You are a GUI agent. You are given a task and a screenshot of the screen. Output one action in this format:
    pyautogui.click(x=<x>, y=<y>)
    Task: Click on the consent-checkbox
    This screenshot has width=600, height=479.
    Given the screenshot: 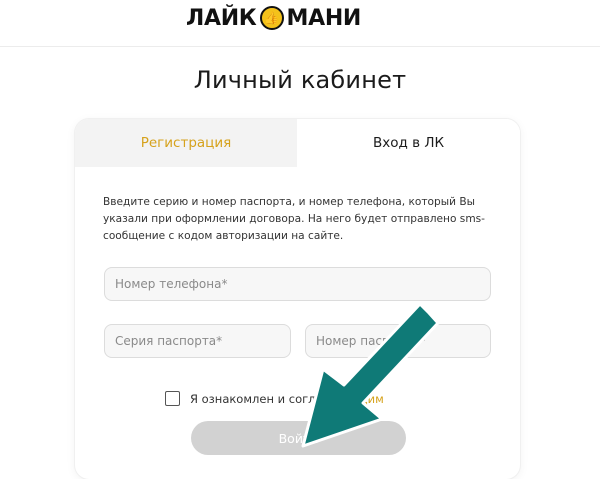 What is the action you would take?
    pyautogui.click(x=172, y=398)
    